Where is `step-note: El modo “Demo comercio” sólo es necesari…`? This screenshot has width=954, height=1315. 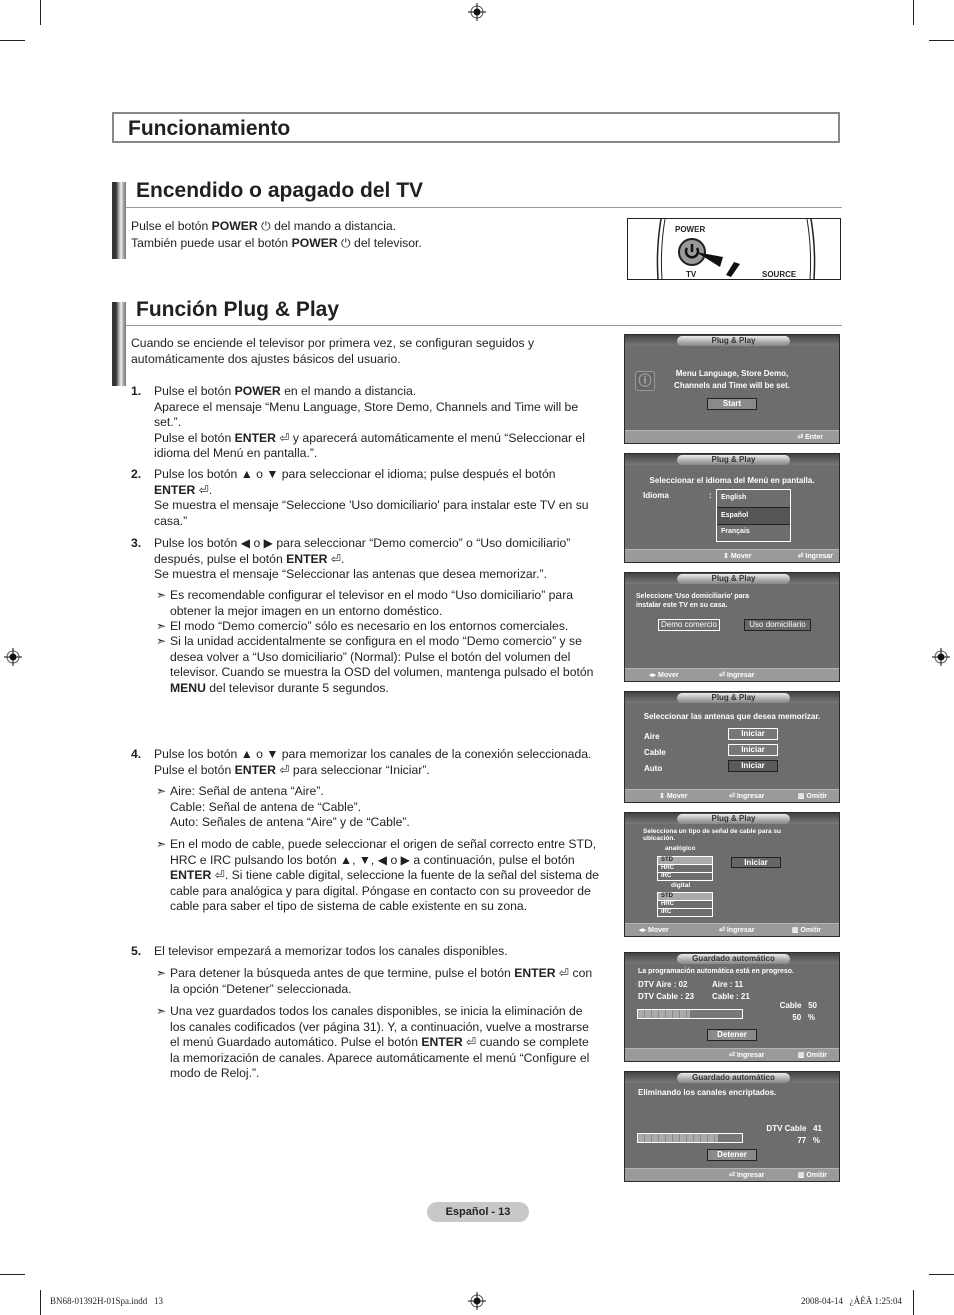
step-note: El modo “Demo comercio” sólo es necesari… is located at coordinates (369, 626).